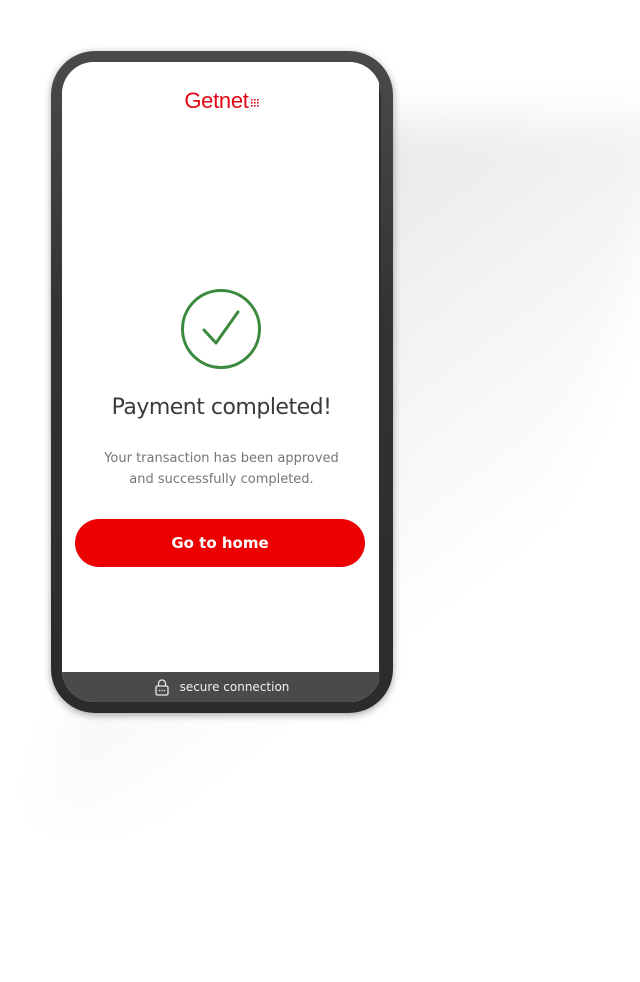  What do you see at coordinates (221, 329) in the screenshot?
I see `check-circle-icon` at bounding box center [221, 329].